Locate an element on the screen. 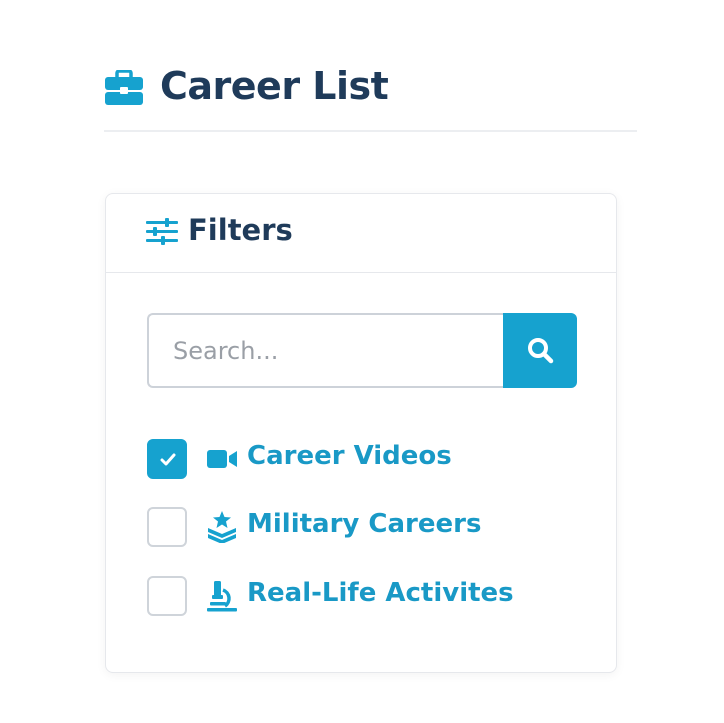  filter-option-label: Career Videos is located at coordinates (349, 456).